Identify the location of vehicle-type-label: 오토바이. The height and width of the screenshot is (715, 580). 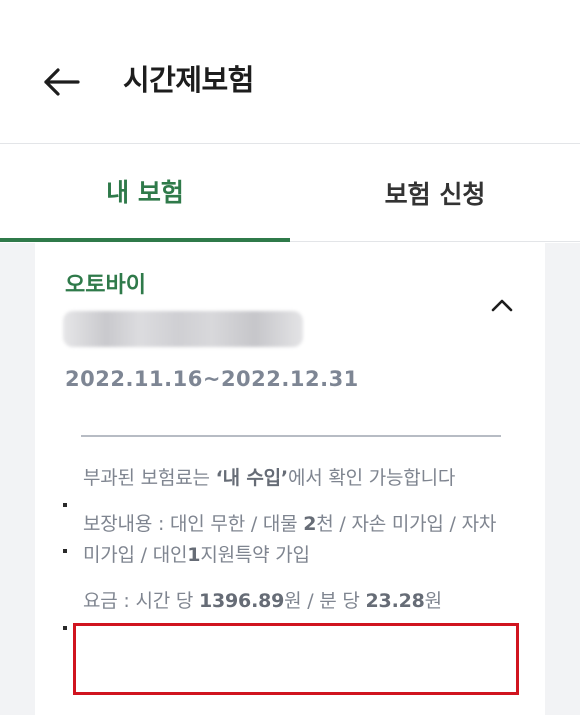
(105, 285).